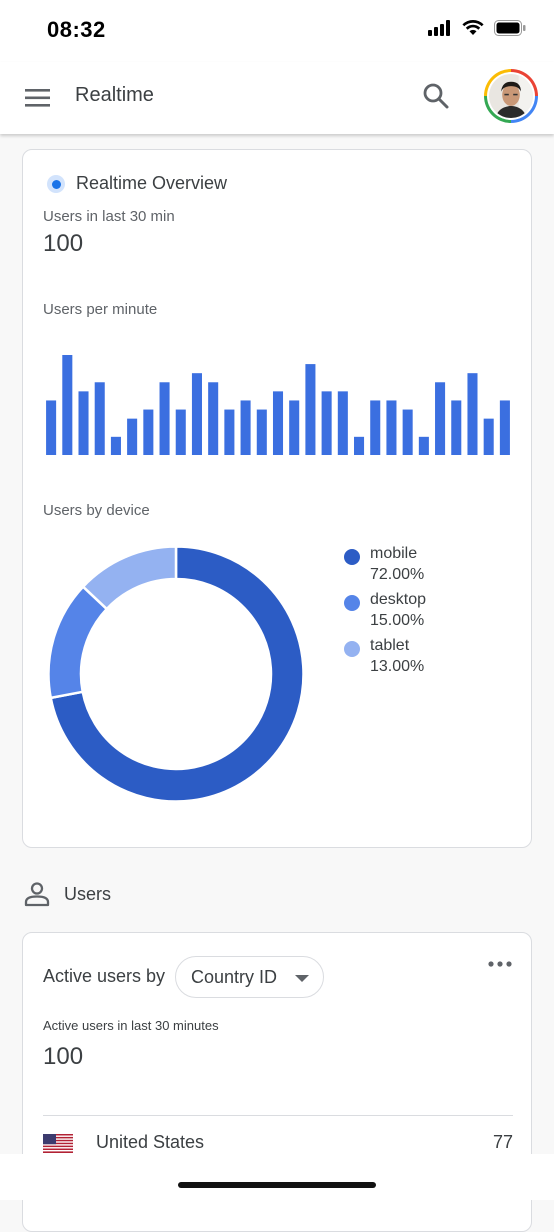 This screenshot has width=554, height=1232. I want to click on country-name: United States, so click(150, 1142).